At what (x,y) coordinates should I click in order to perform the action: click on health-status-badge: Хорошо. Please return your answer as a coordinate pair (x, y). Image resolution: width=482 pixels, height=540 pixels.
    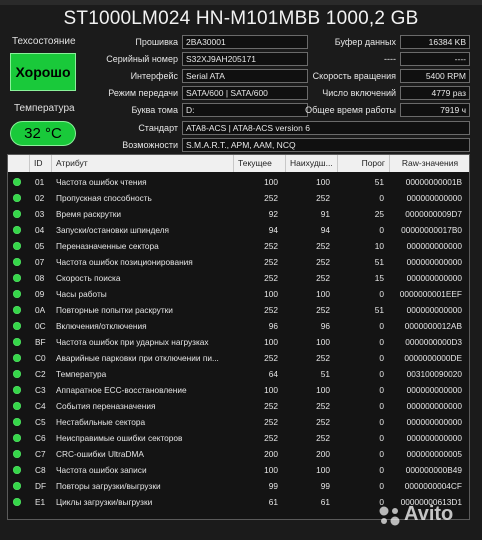
    Looking at the image, I should click on (43, 72).